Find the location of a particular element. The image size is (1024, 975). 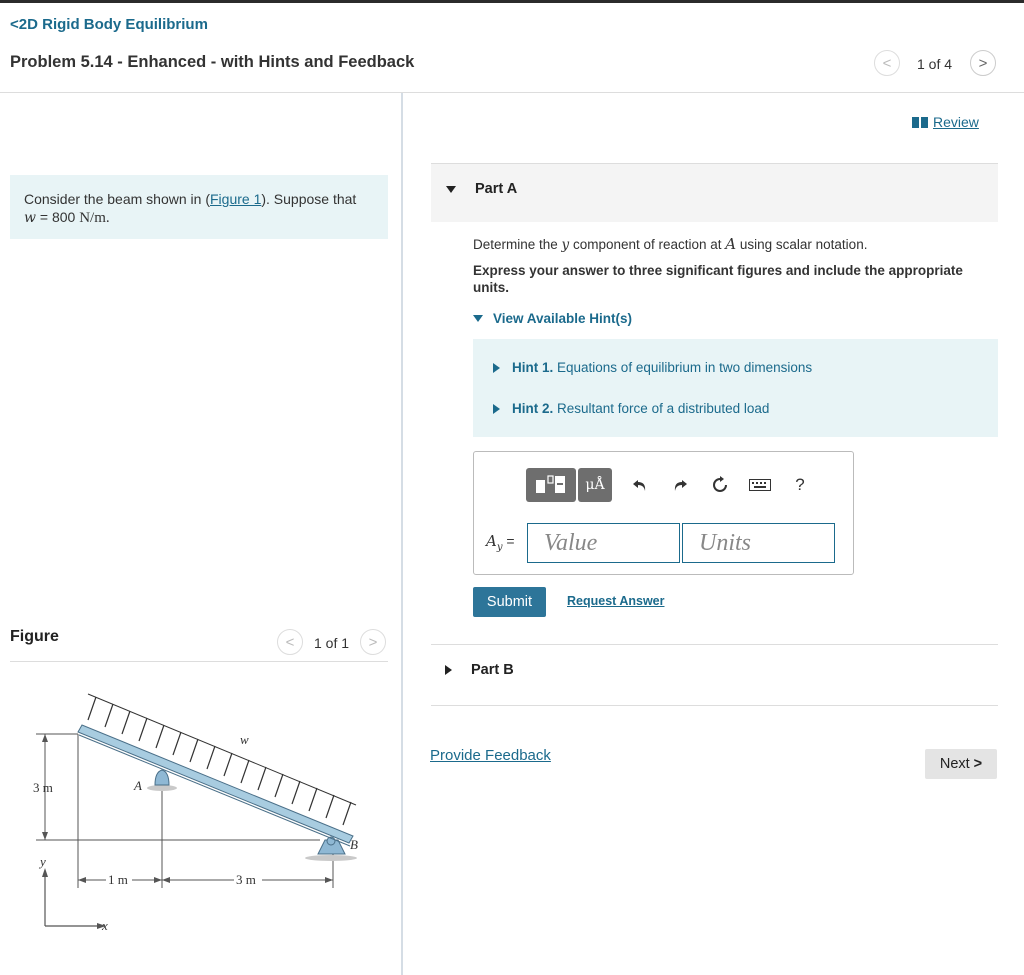

request-answer-link: Request Answer is located at coordinates (615, 601).